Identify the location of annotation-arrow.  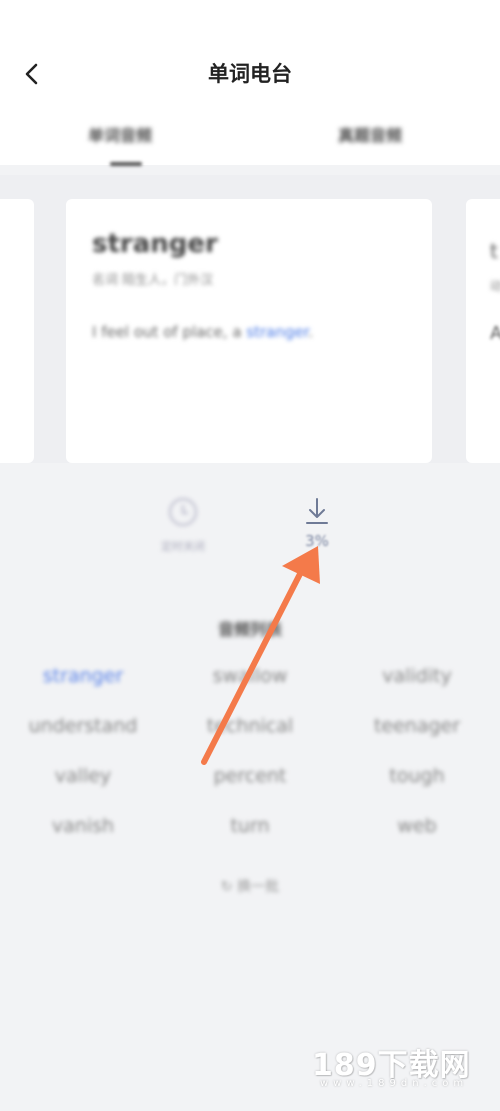
(260, 655).